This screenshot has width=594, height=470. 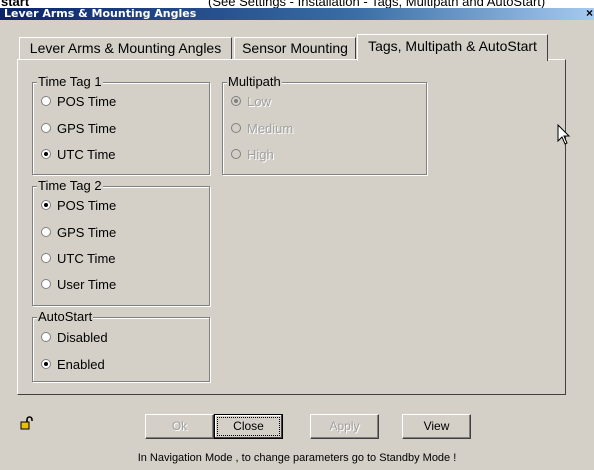 I want to click on mouse-pointer-icon, so click(x=564, y=134).